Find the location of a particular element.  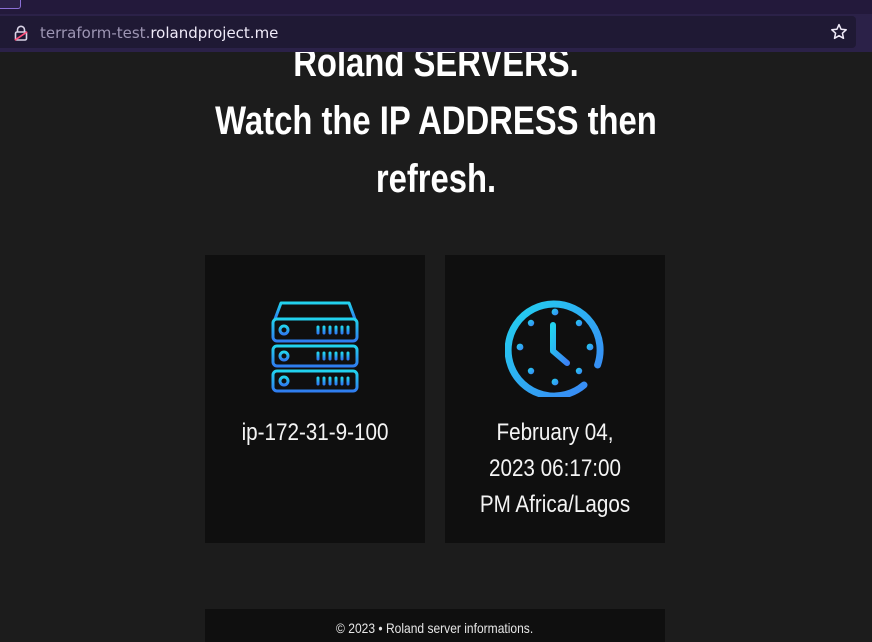

clock-icon is located at coordinates (554, 348).